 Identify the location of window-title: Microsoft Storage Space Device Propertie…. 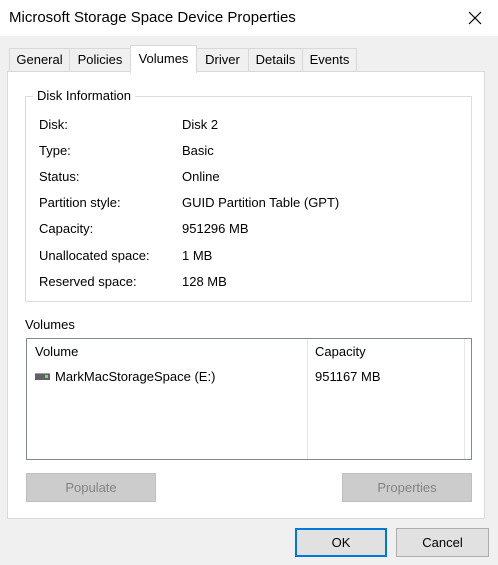
(152, 17).